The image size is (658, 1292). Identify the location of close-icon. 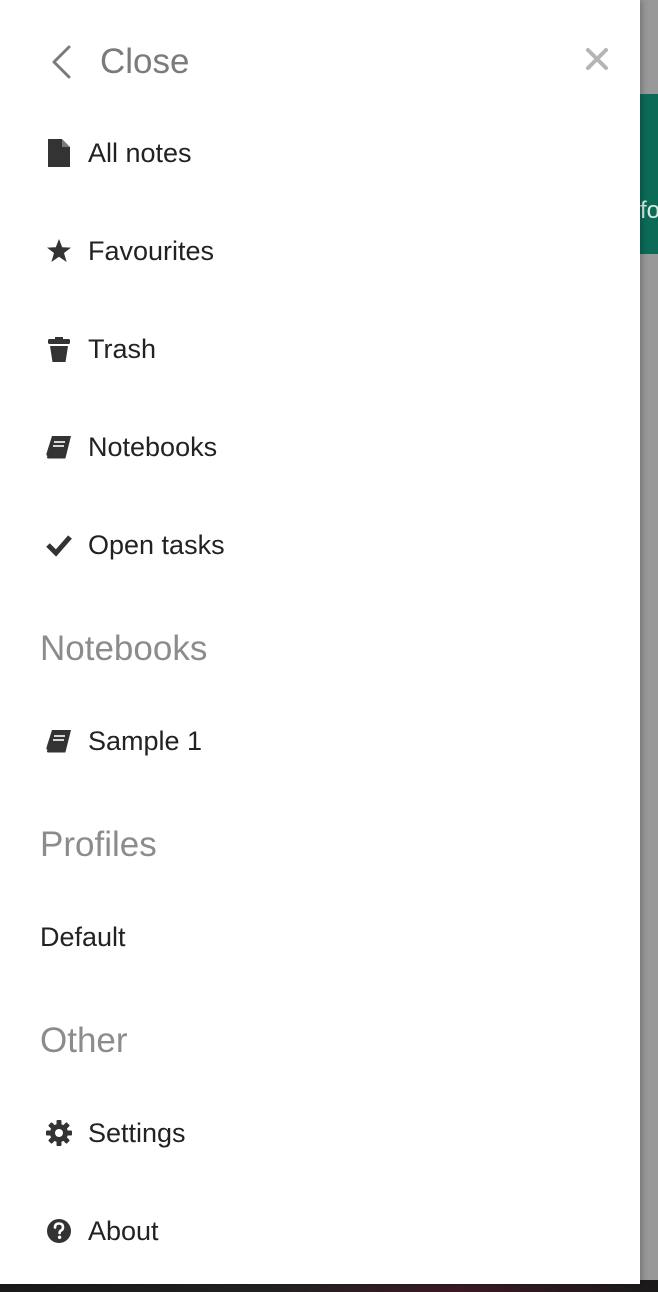
(597, 59).